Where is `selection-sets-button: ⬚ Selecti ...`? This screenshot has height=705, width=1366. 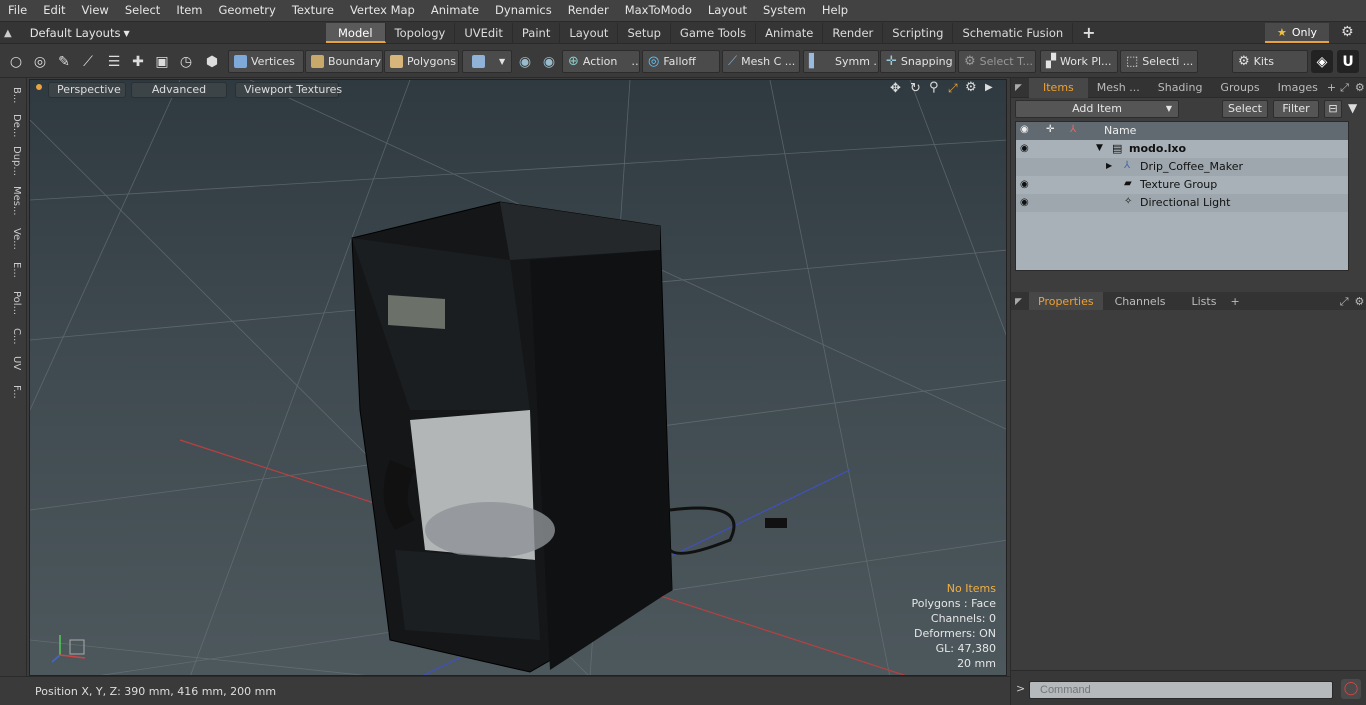
selection-sets-button: ⬚ Selecti ... is located at coordinates (1159, 61).